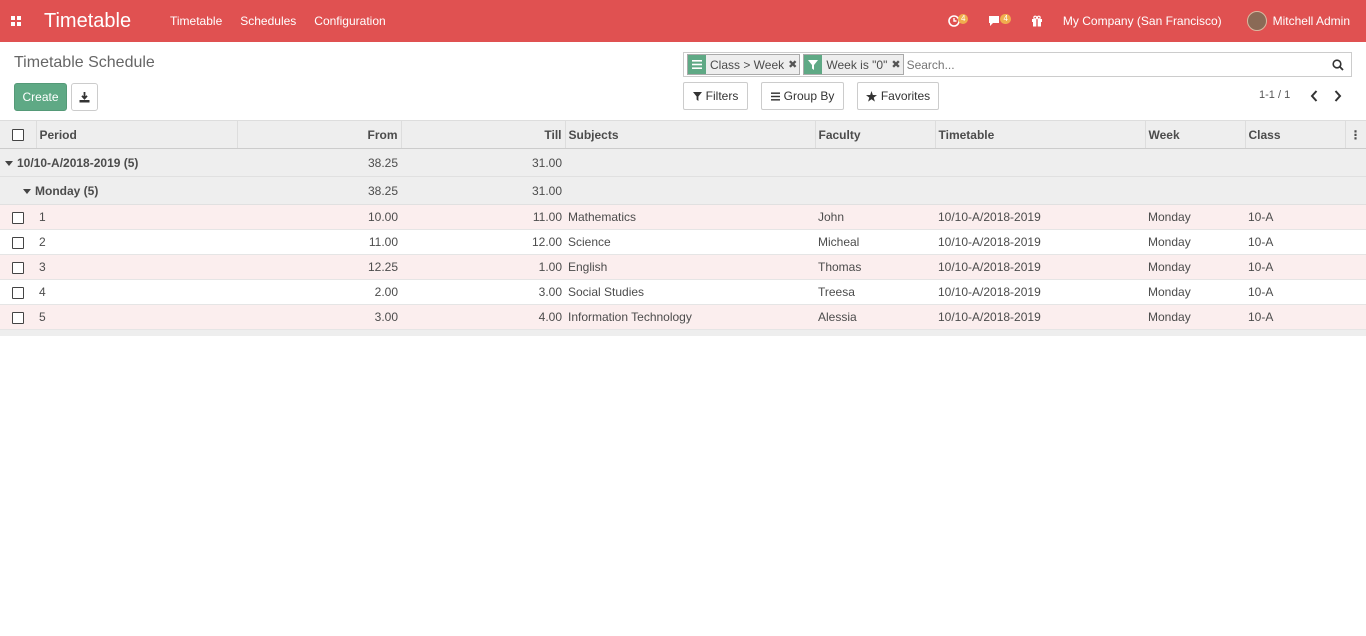 The height and width of the screenshot is (636, 1366). What do you see at coordinates (268, 21) in the screenshot?
I see `menu-item-schedules: Schedules` at bounding box center [268, 21].